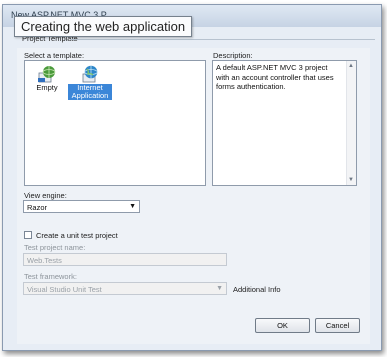  Describe the element at coordinates (125, 288) in the screenshot. I see `test-framework-dropdown: Visual Studio Unit Test ▼` at that location.